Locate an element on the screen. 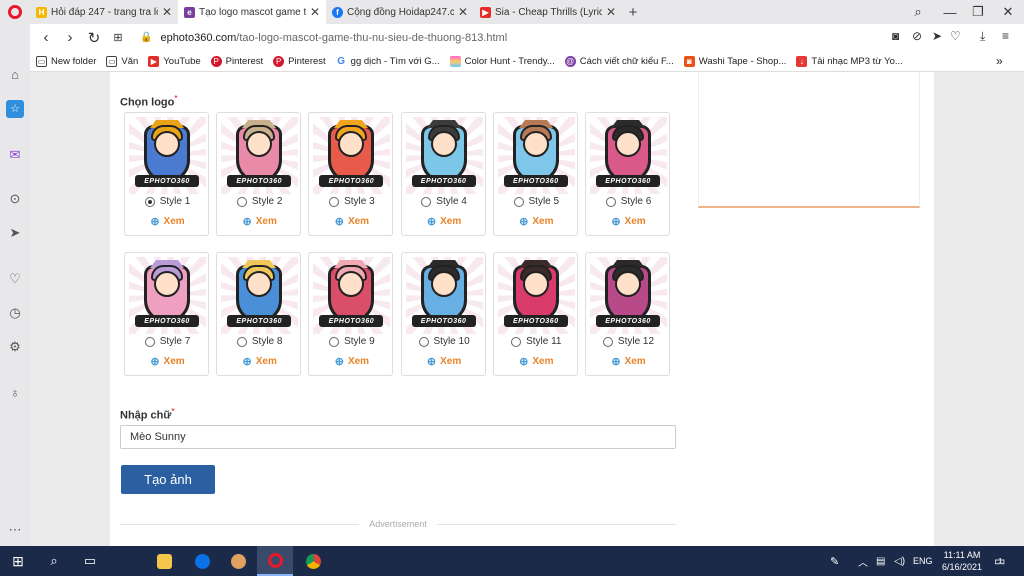 The width and height of the screenshot is (1024, 576). tab-3: ▶ Sia - Cheap Thrills (Lyrics) ft ✕ is located at coordinates (548, 12).